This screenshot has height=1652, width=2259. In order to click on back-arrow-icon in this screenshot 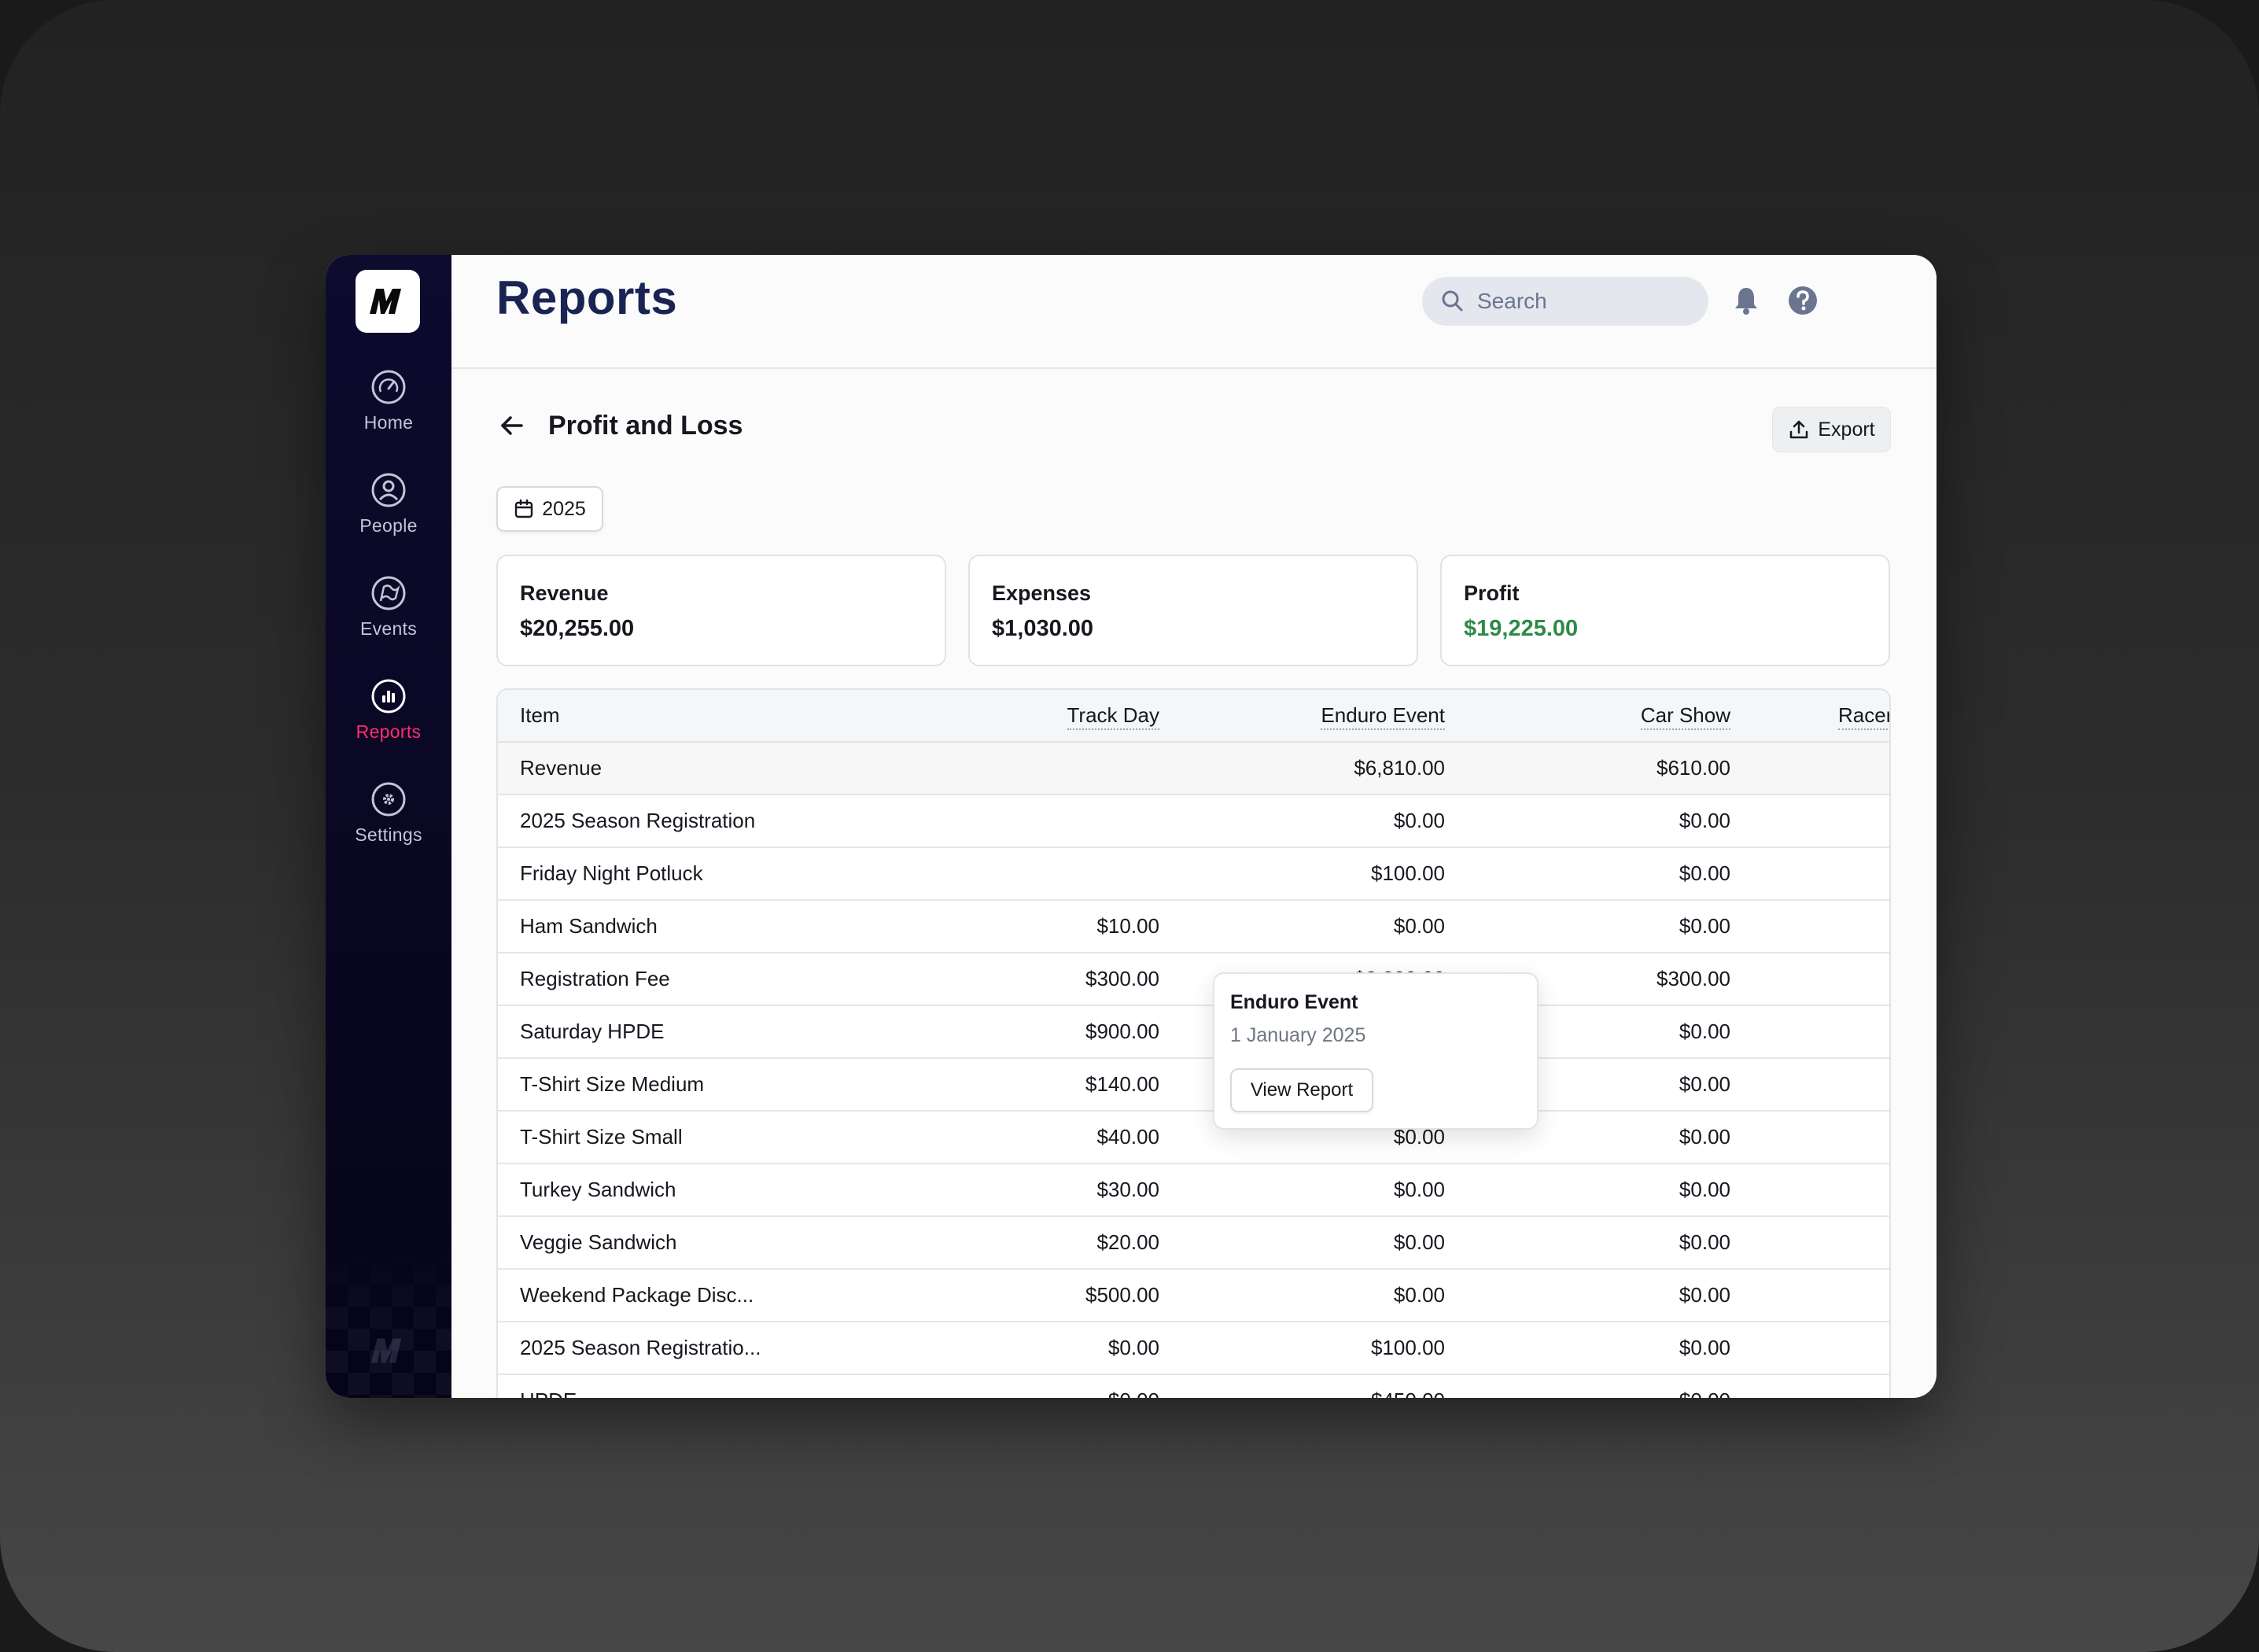, I will do `click(512, 425)`.